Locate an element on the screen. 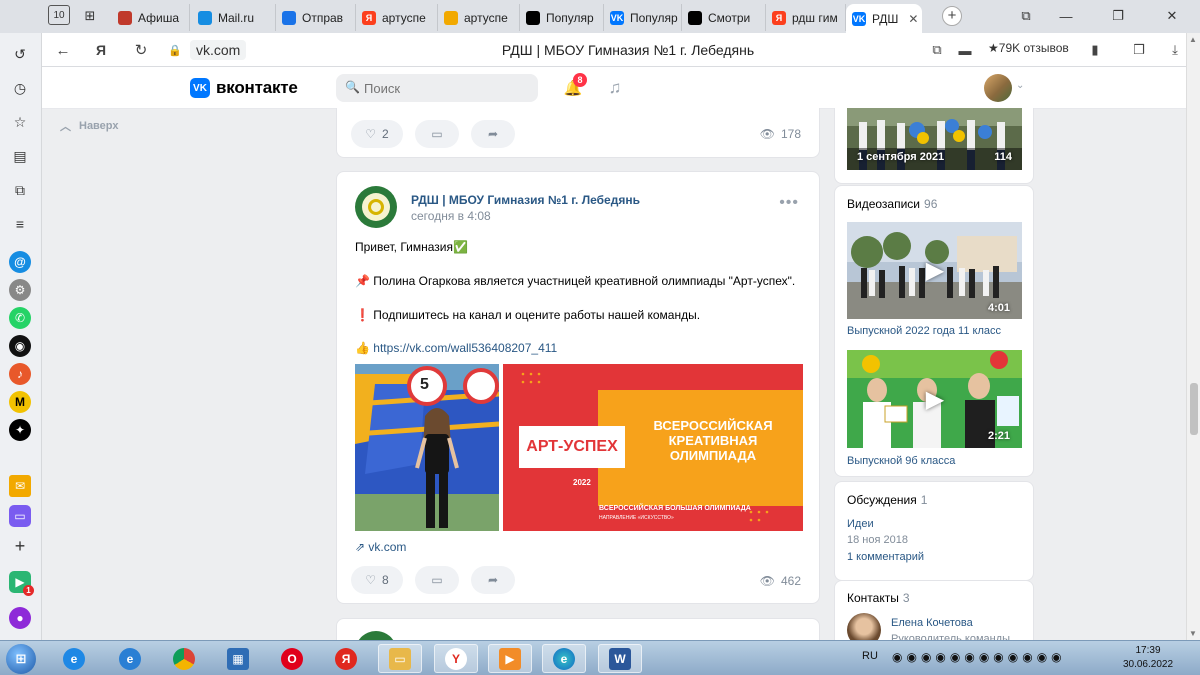  bookmark-add-icon: ⊞ is located at coordinates (90, 16).